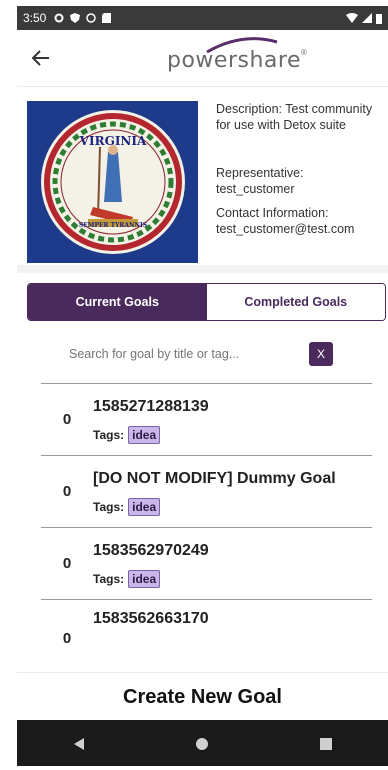 The width and height of the screenshot is (388, 770). I want to click on goal-search: X, so click(202, 354).